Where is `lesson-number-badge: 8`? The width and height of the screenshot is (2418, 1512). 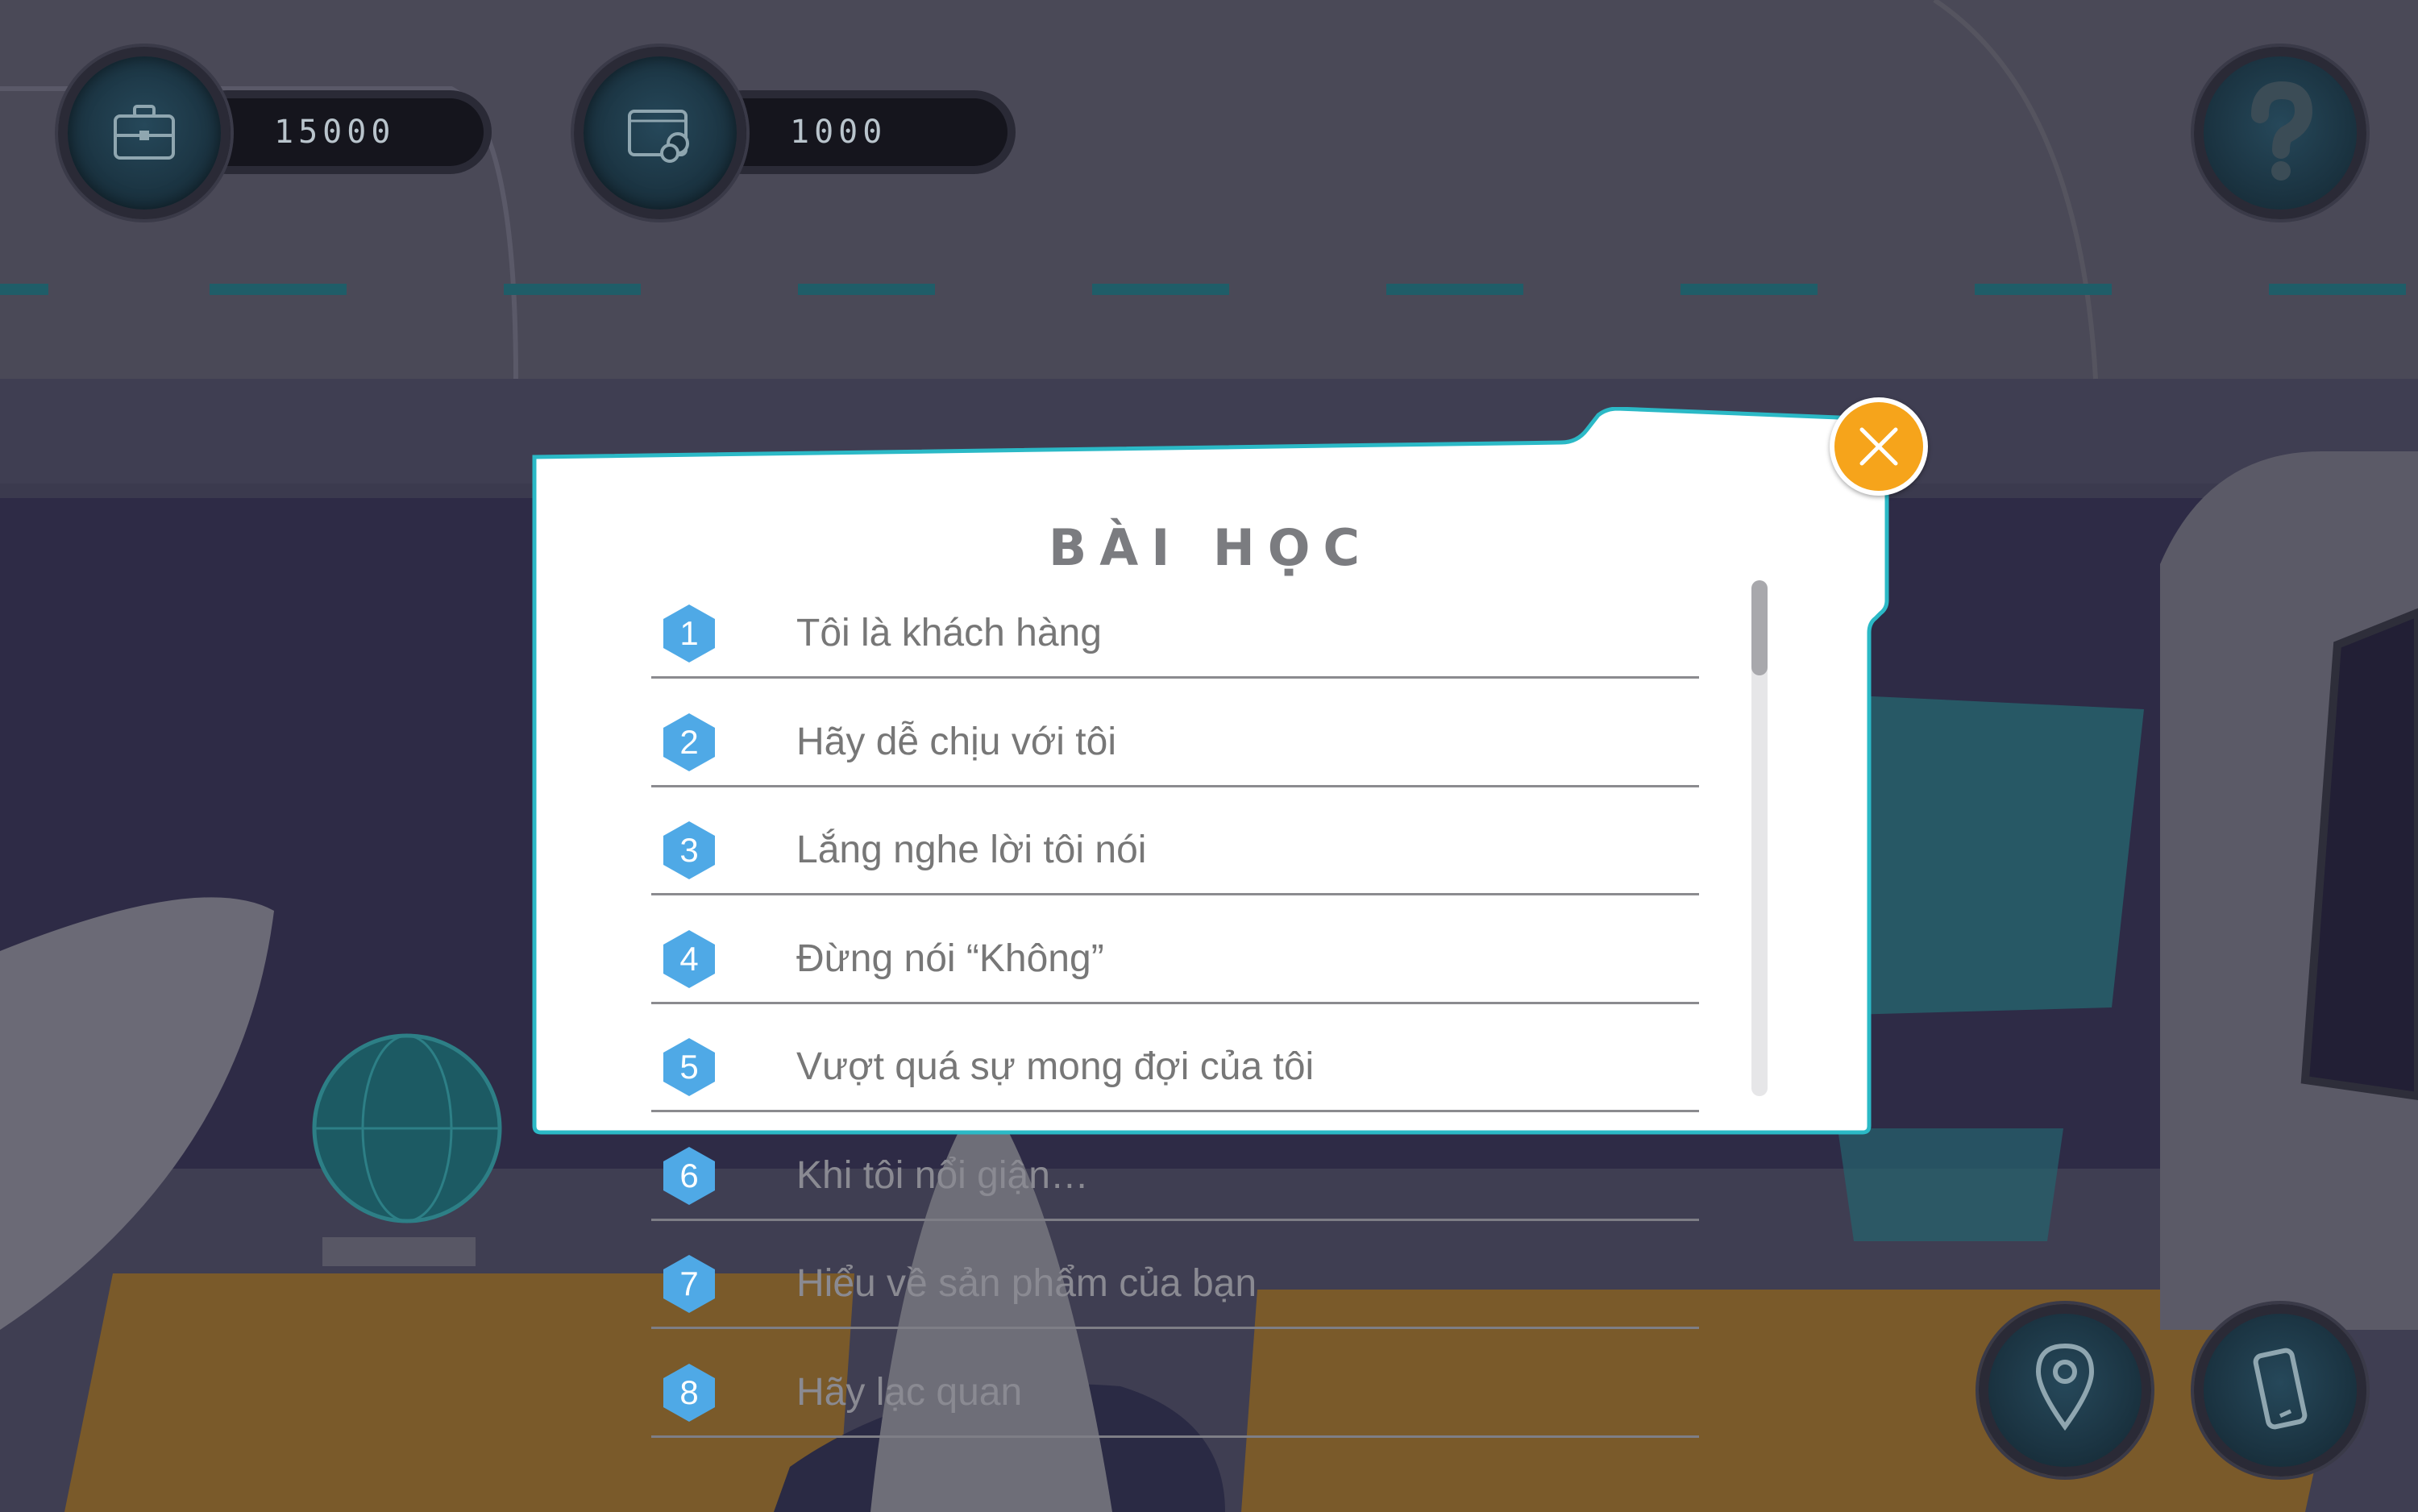
lesson-number-badge: 8 is located at coordinates (689, 1392).